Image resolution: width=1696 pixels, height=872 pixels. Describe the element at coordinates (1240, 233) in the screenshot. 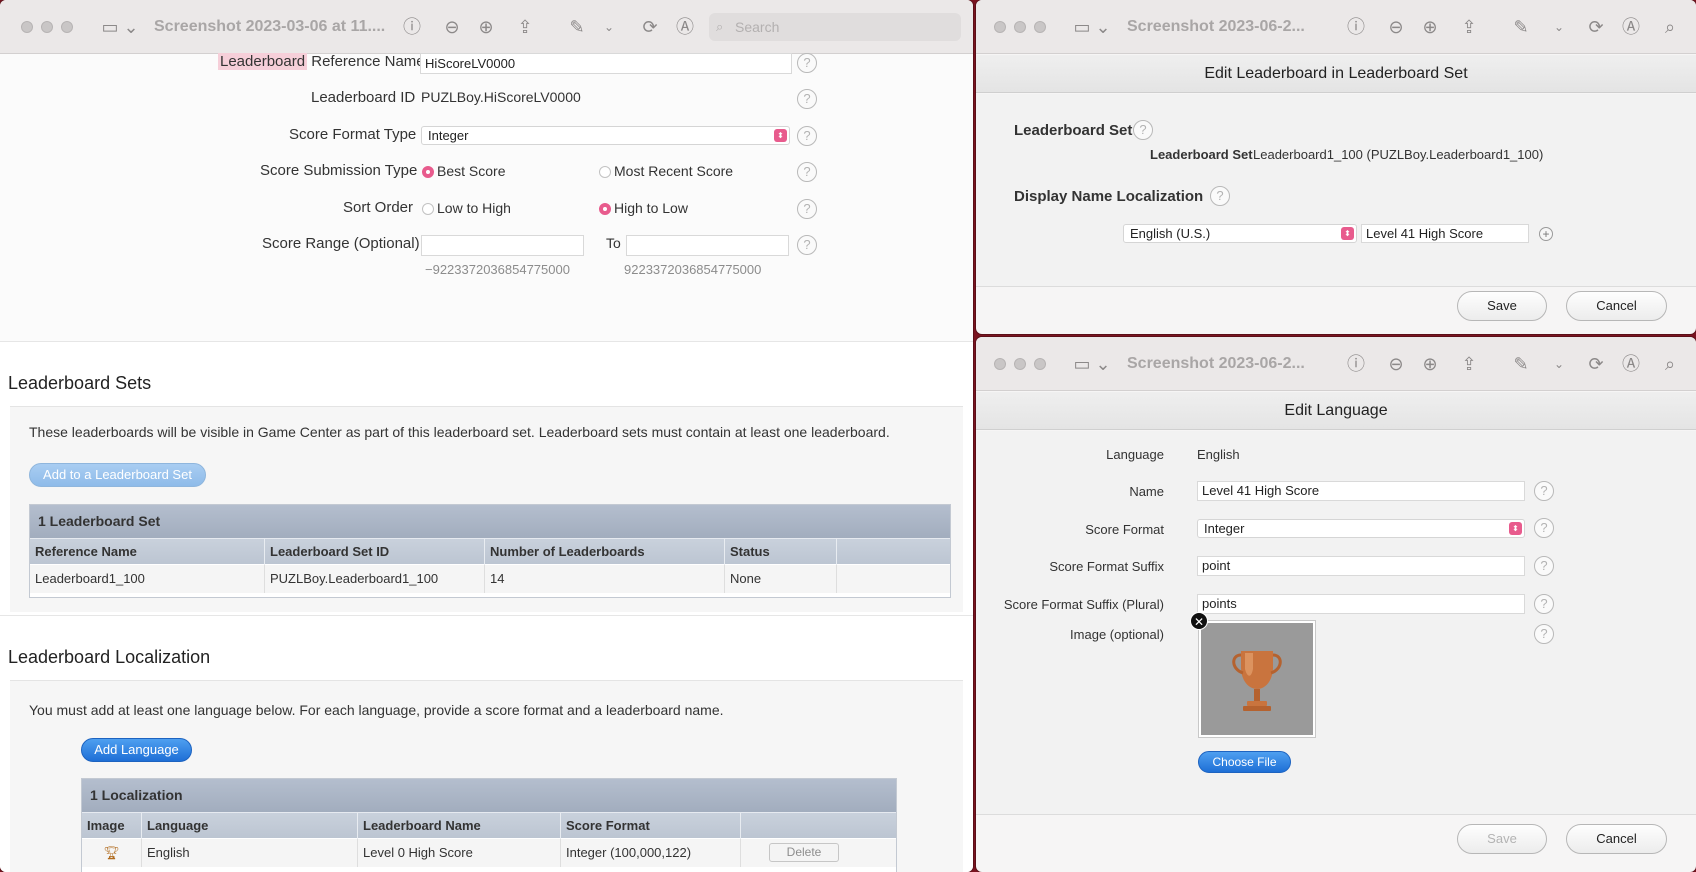

I see `language-select: English (U.S.) ⬍` at that location.